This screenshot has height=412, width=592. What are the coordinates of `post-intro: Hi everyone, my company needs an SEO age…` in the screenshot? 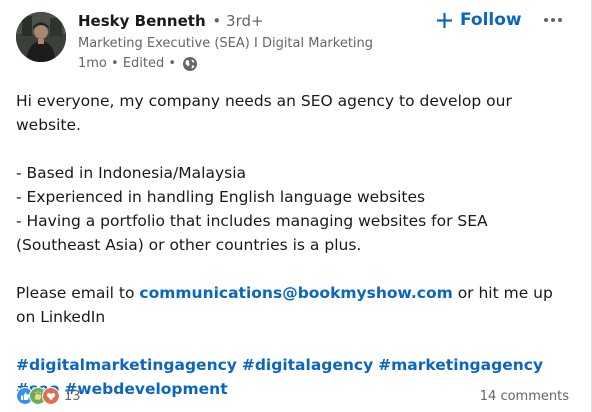 It's located at (264, 113).